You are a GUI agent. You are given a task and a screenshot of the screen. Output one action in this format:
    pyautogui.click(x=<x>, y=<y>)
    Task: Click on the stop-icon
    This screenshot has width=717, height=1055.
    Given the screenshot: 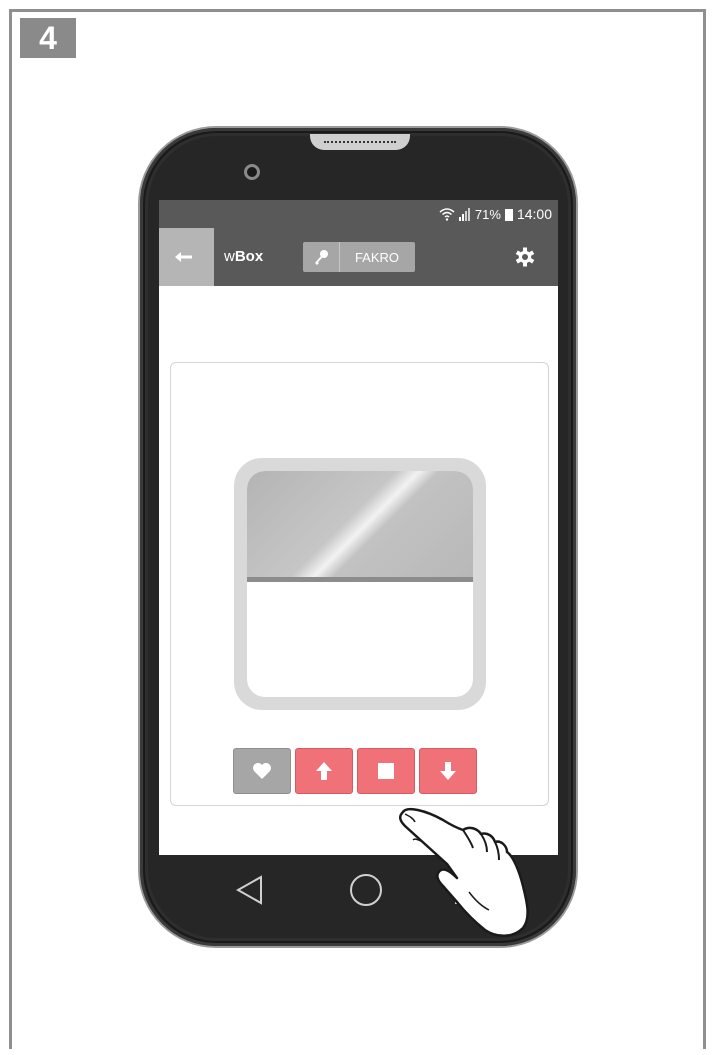 What is the action you would take?
    pyautogui.click(x=386, y=771)
    